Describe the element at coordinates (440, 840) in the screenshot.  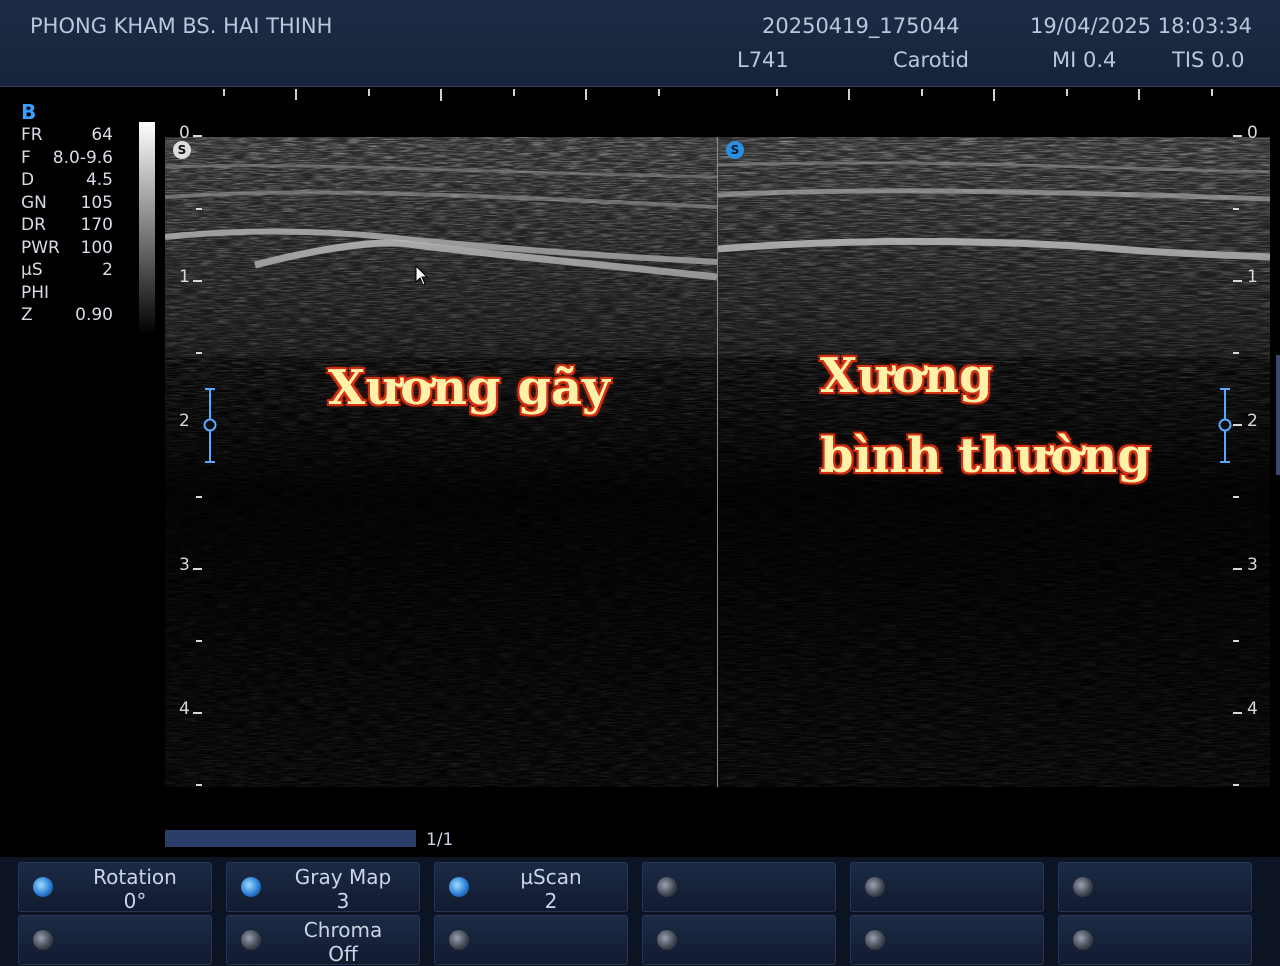
I see `page-indicator: 1/1` at that location.